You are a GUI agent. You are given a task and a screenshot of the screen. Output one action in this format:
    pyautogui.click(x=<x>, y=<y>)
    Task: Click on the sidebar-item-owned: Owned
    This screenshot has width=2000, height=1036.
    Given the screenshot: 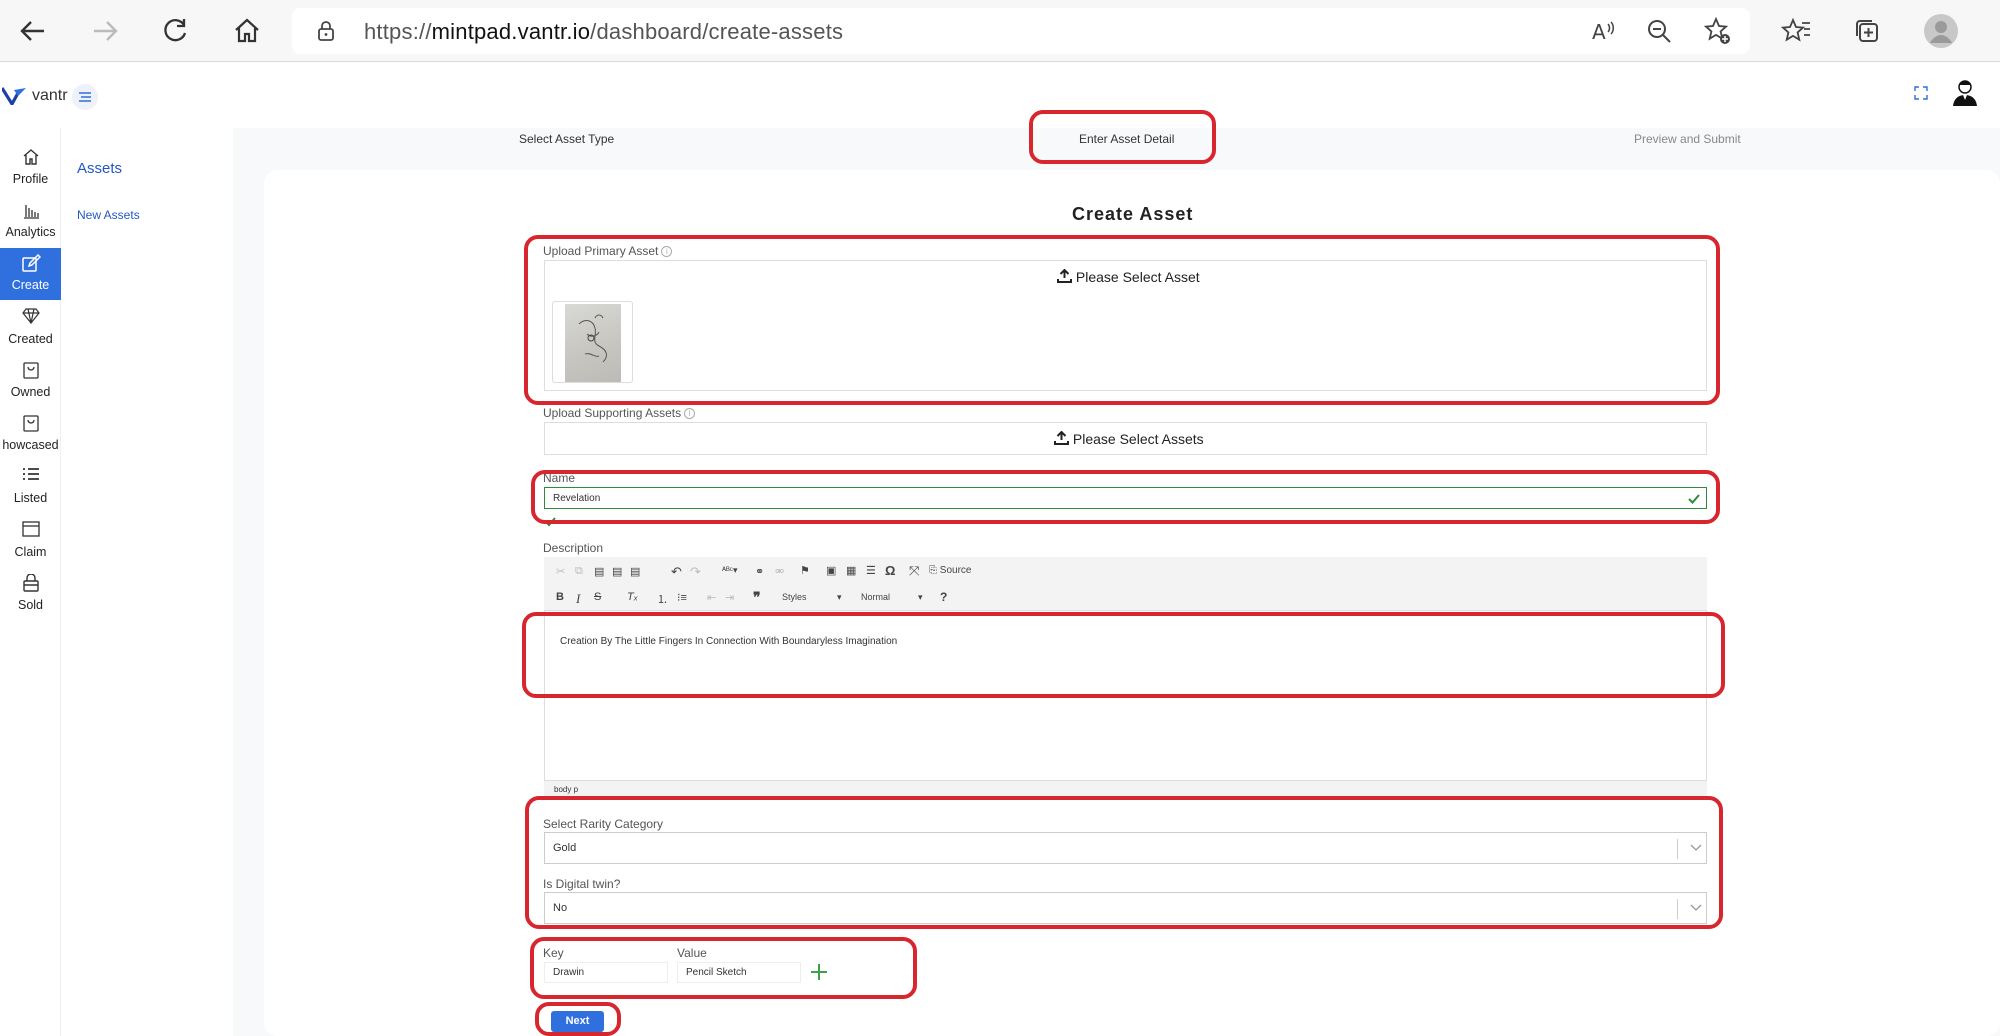 What is the action you would take?
    pyautogui.click(x=30, y=387)
    